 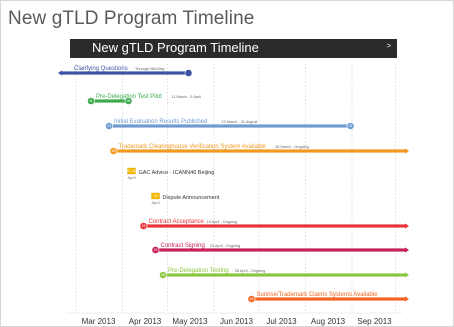 What do you see at coordinates (60, 73) in the screenshot?
I see `left-arrow-icon` at bounding box center [60, 73].